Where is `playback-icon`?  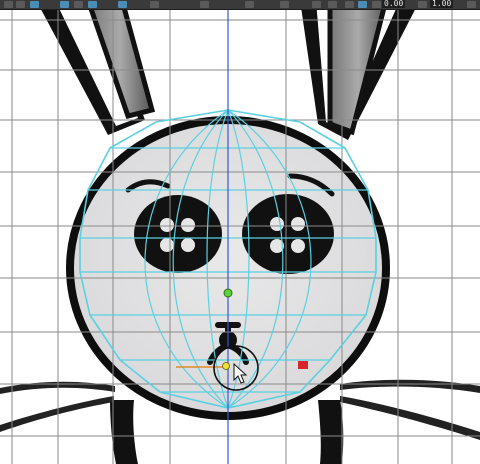
playback-icon is located at coordinates (284, 4).